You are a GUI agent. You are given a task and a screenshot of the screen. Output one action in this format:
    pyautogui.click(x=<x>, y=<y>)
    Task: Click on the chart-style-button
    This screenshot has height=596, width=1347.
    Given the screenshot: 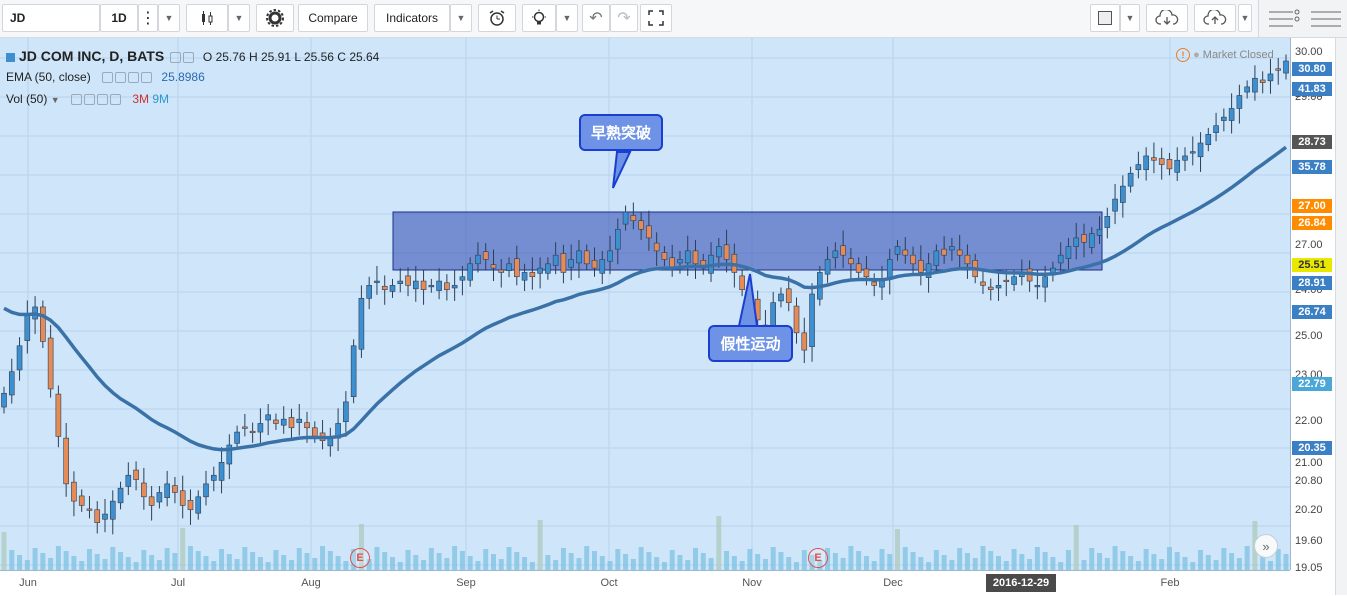 What is the action you would take?
    pyautogui.click(x=207, y=18)
    